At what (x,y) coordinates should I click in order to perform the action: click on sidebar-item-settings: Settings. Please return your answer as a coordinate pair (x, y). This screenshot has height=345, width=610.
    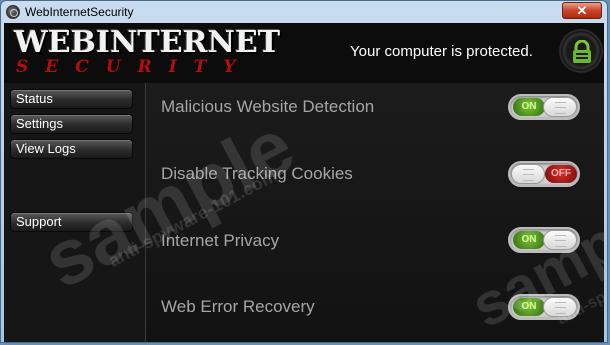
    Looking at the image, I should click on (71, 124).